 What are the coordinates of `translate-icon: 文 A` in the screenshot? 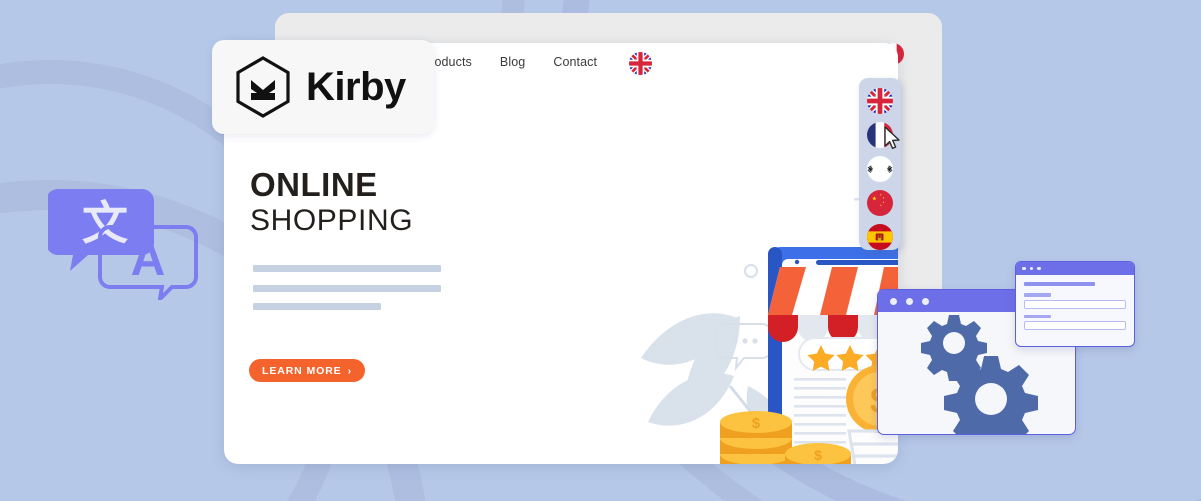 It's located at (123, 244).